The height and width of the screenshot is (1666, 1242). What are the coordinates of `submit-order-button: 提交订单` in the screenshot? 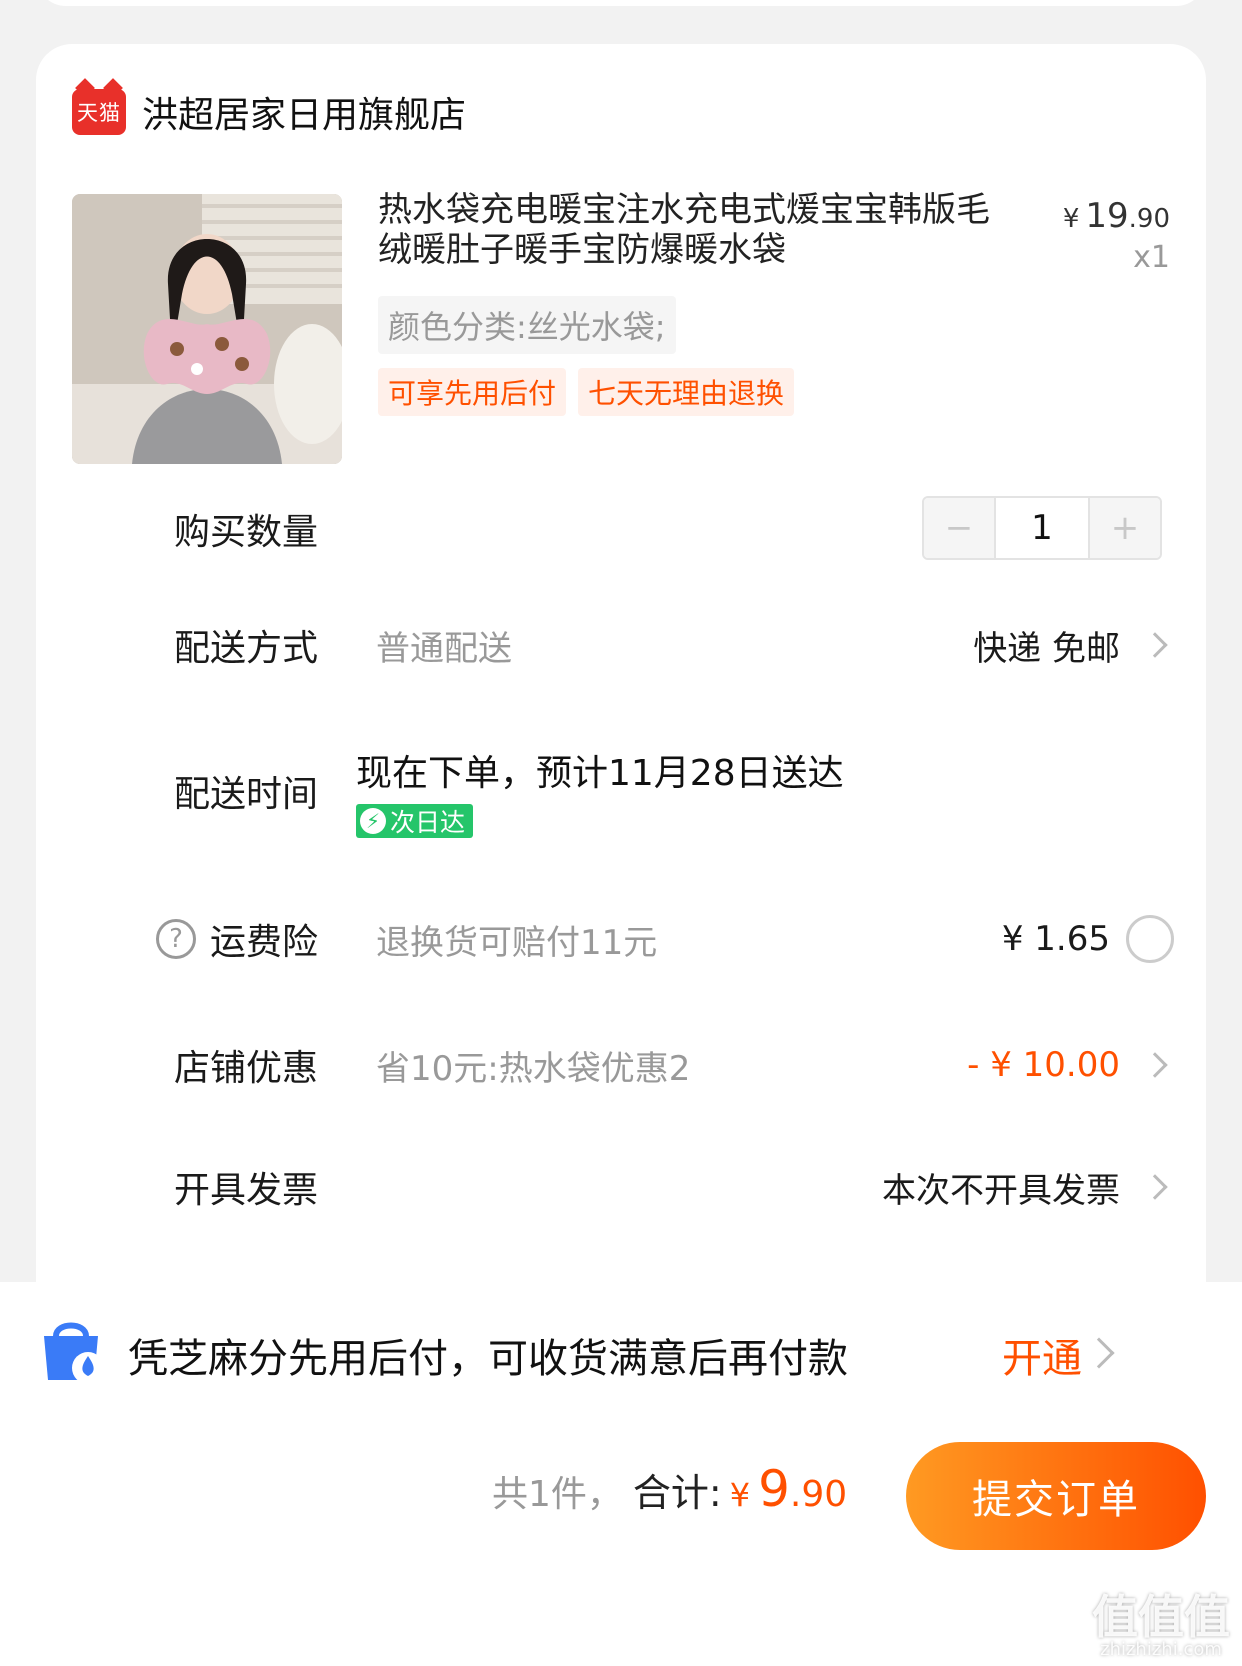 It's located at (1056, 1496).